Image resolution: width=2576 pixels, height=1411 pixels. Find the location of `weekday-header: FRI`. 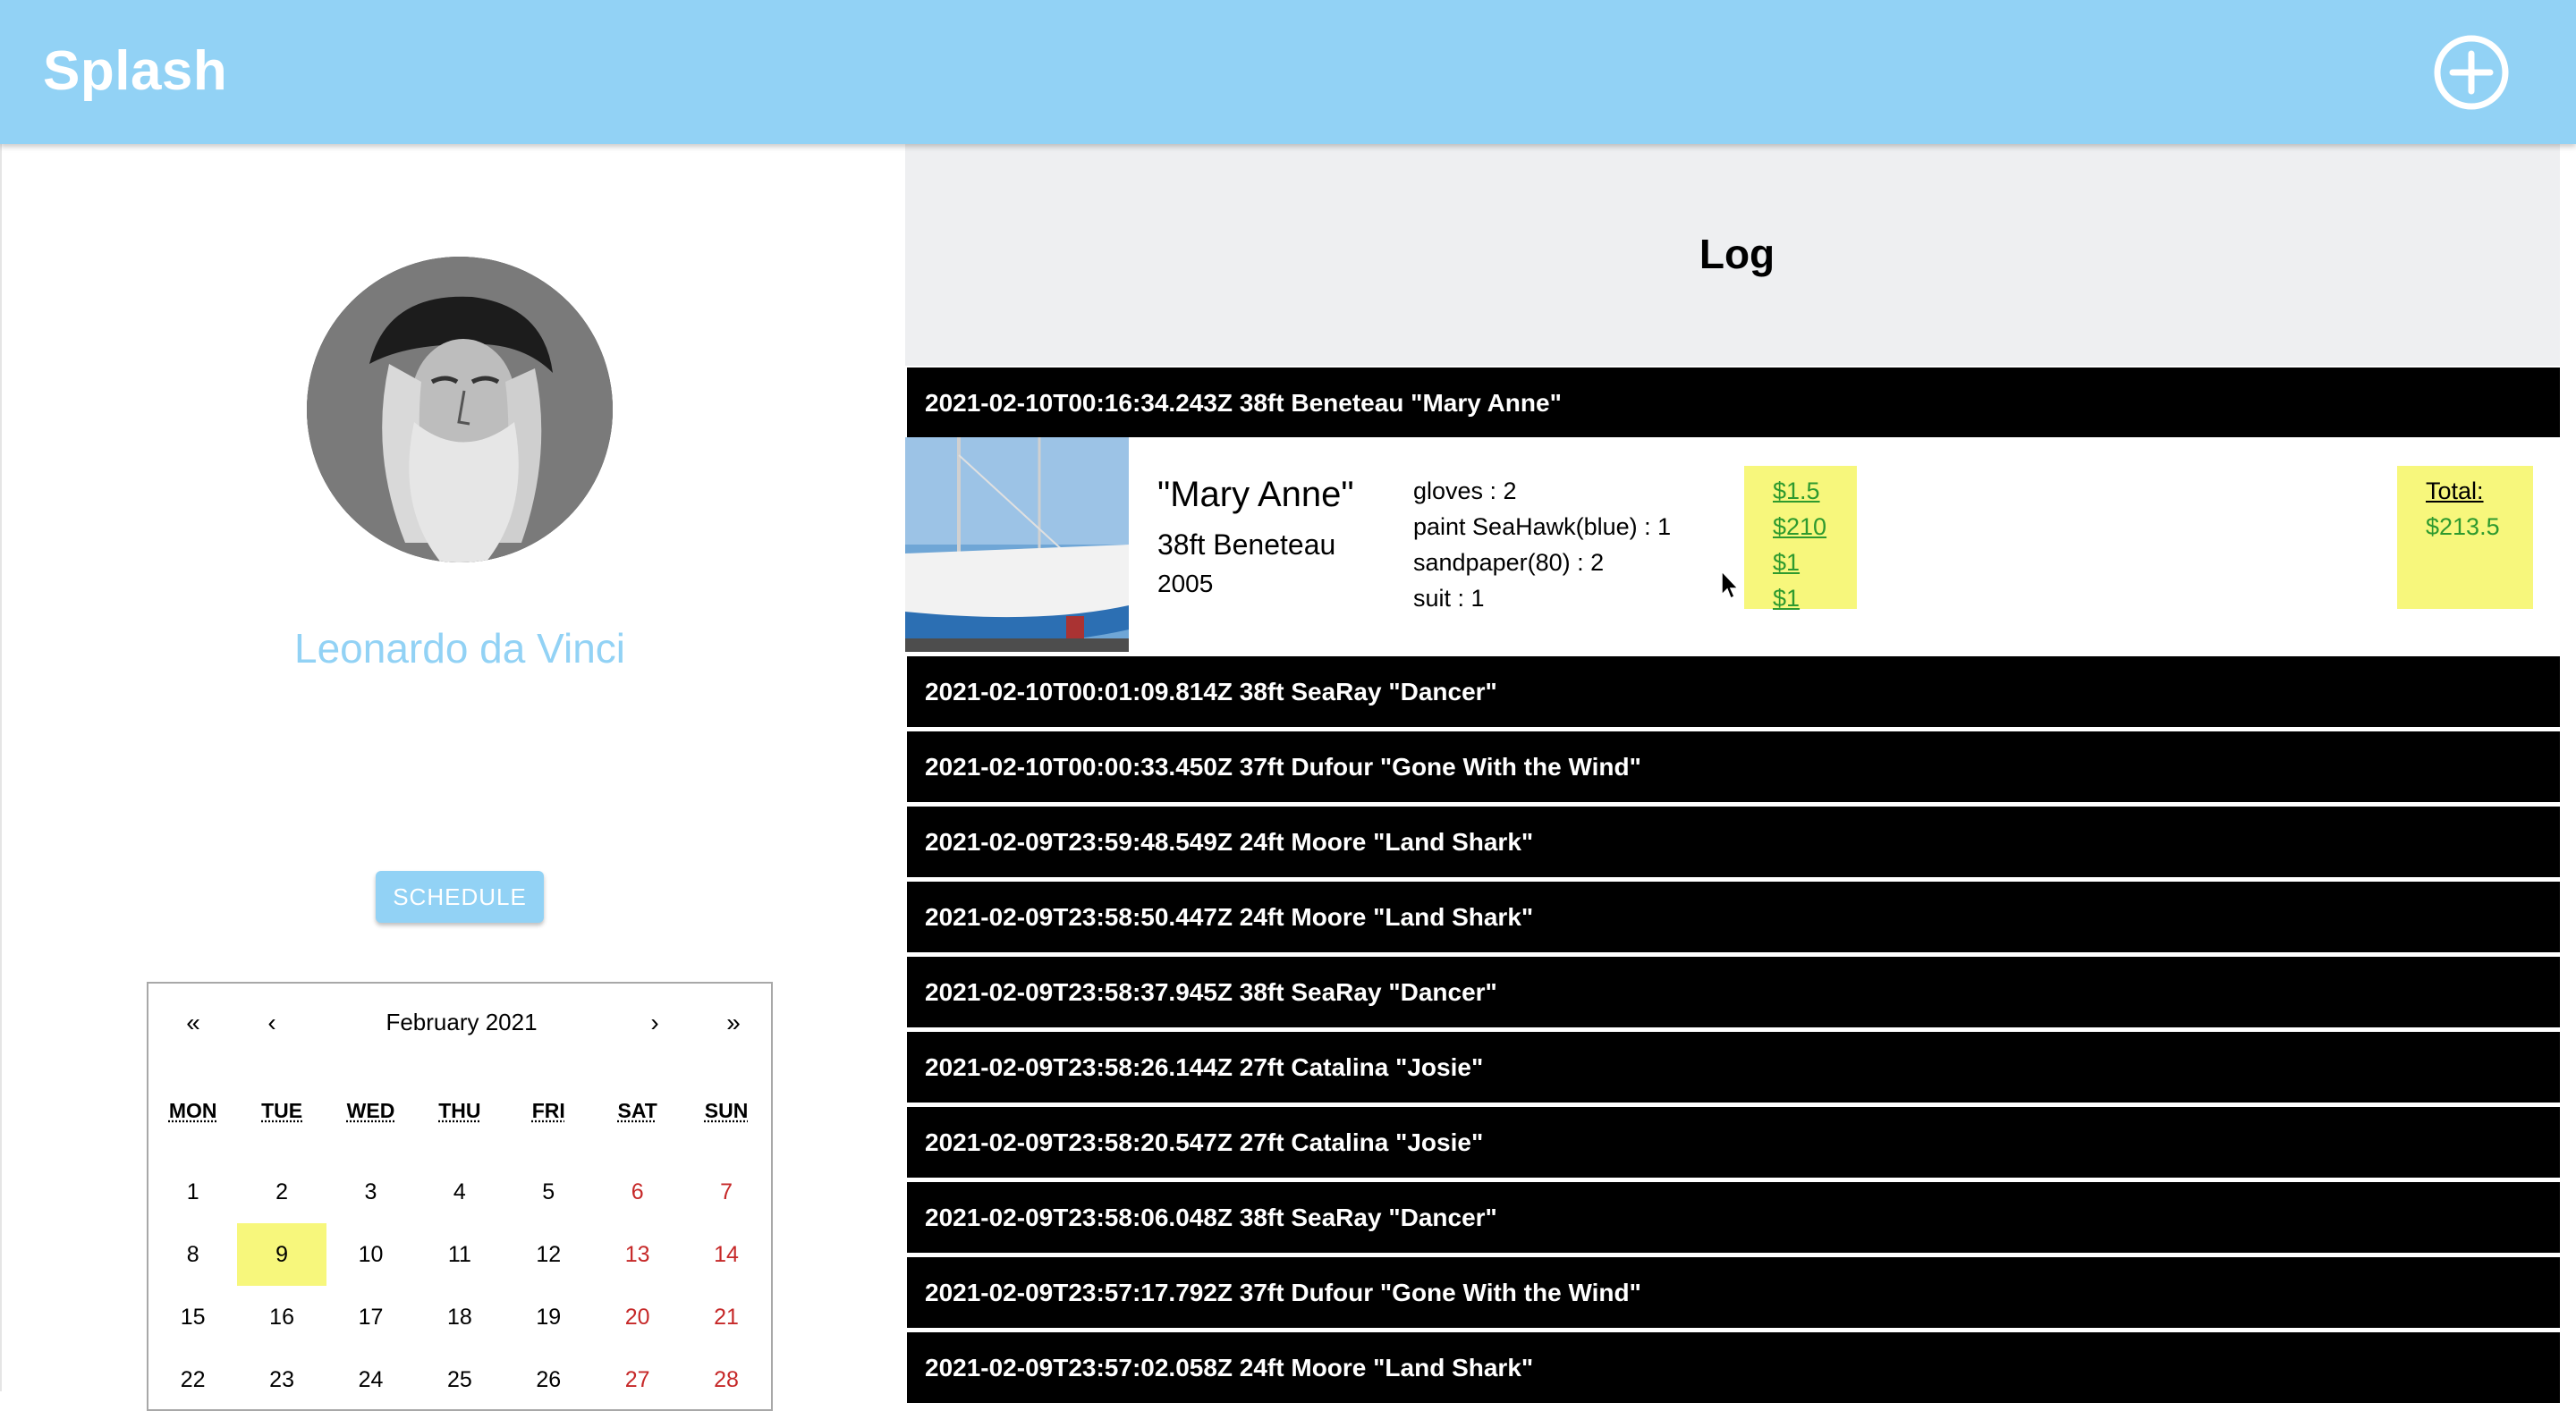

weekday-header: FRI is located at coordinates (548, 1129).